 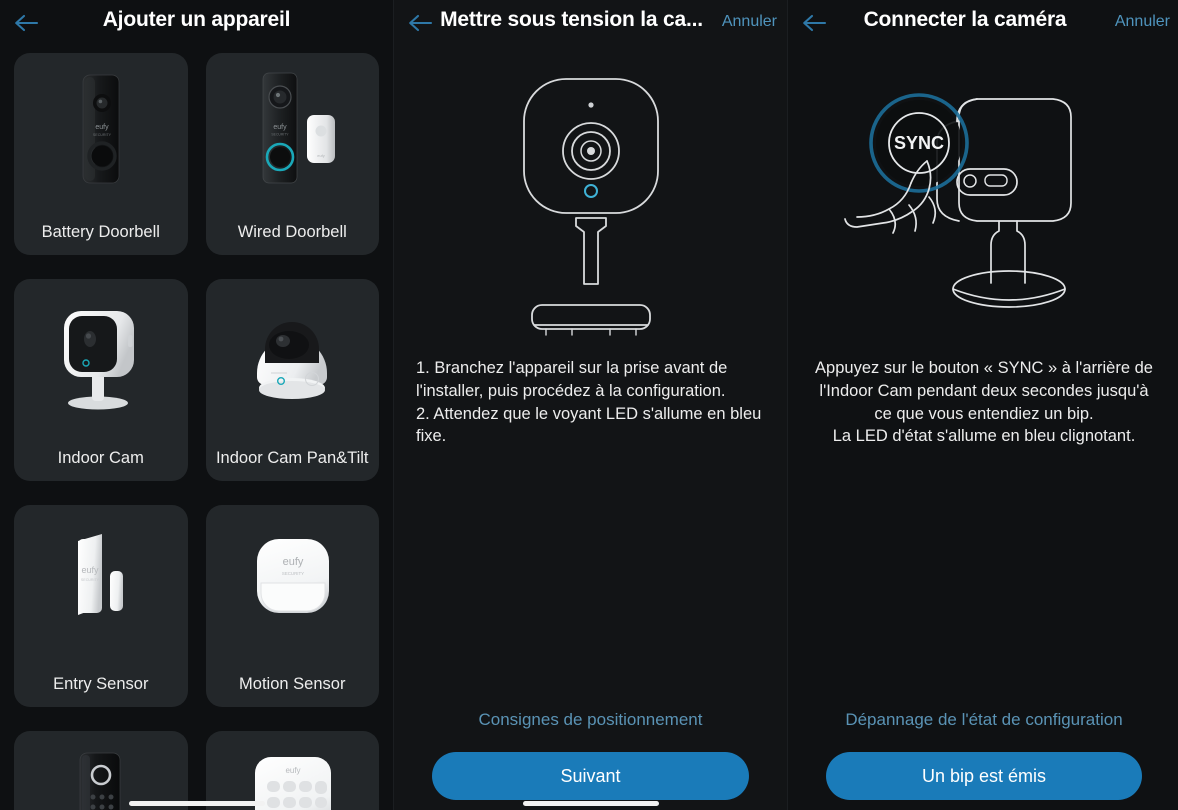 What do you see at coordinates (292, 683) in the screenshot?
I see `device-card-label: Motion Sensor` at bounding box center [292, 683].